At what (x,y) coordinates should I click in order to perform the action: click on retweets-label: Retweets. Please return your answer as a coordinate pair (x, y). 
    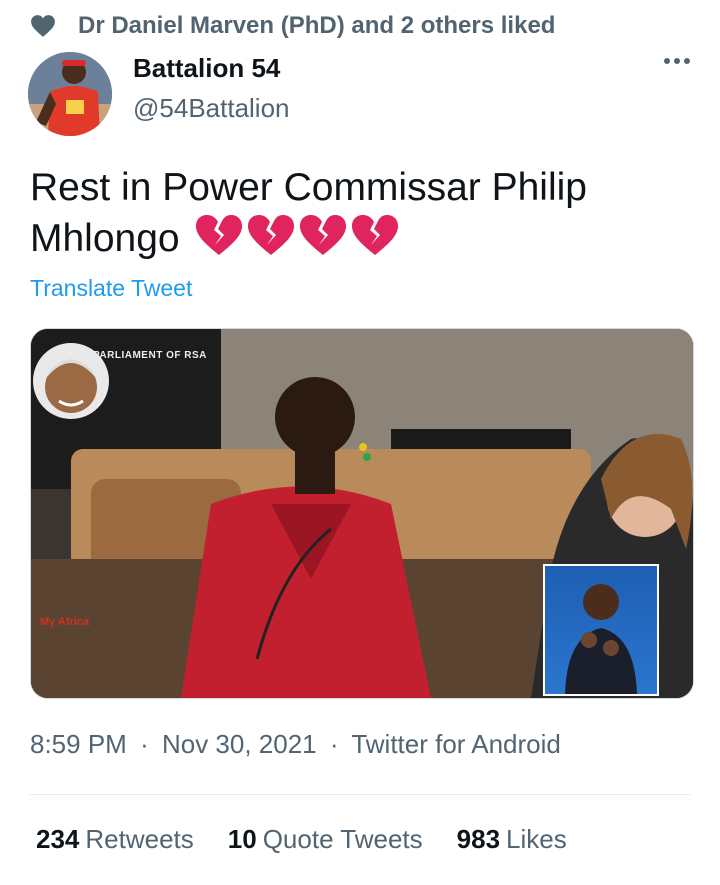
    Looking at the image, I should click on (139, 839).